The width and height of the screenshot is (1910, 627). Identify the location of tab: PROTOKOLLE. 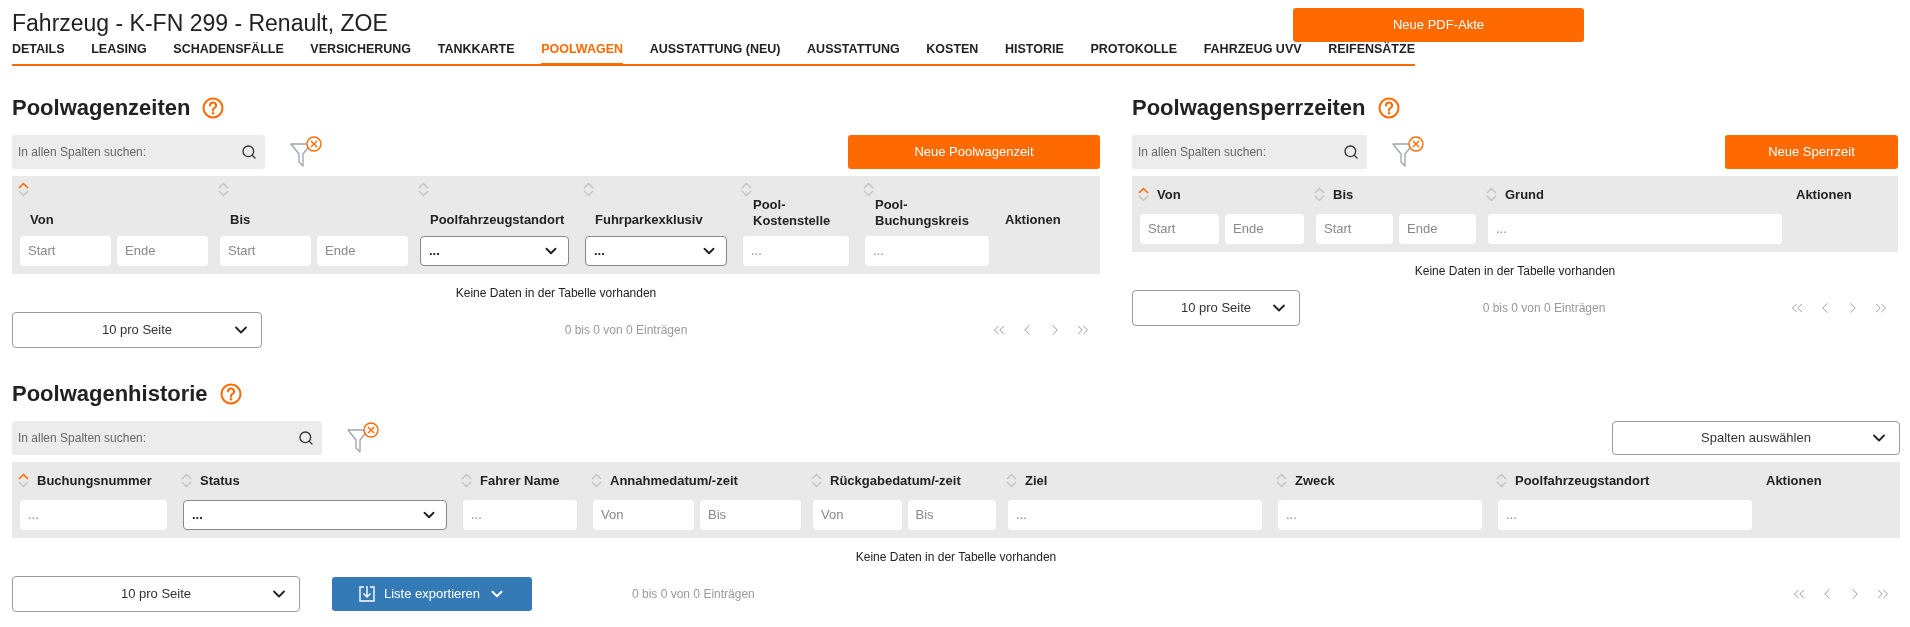
(1133, 53).